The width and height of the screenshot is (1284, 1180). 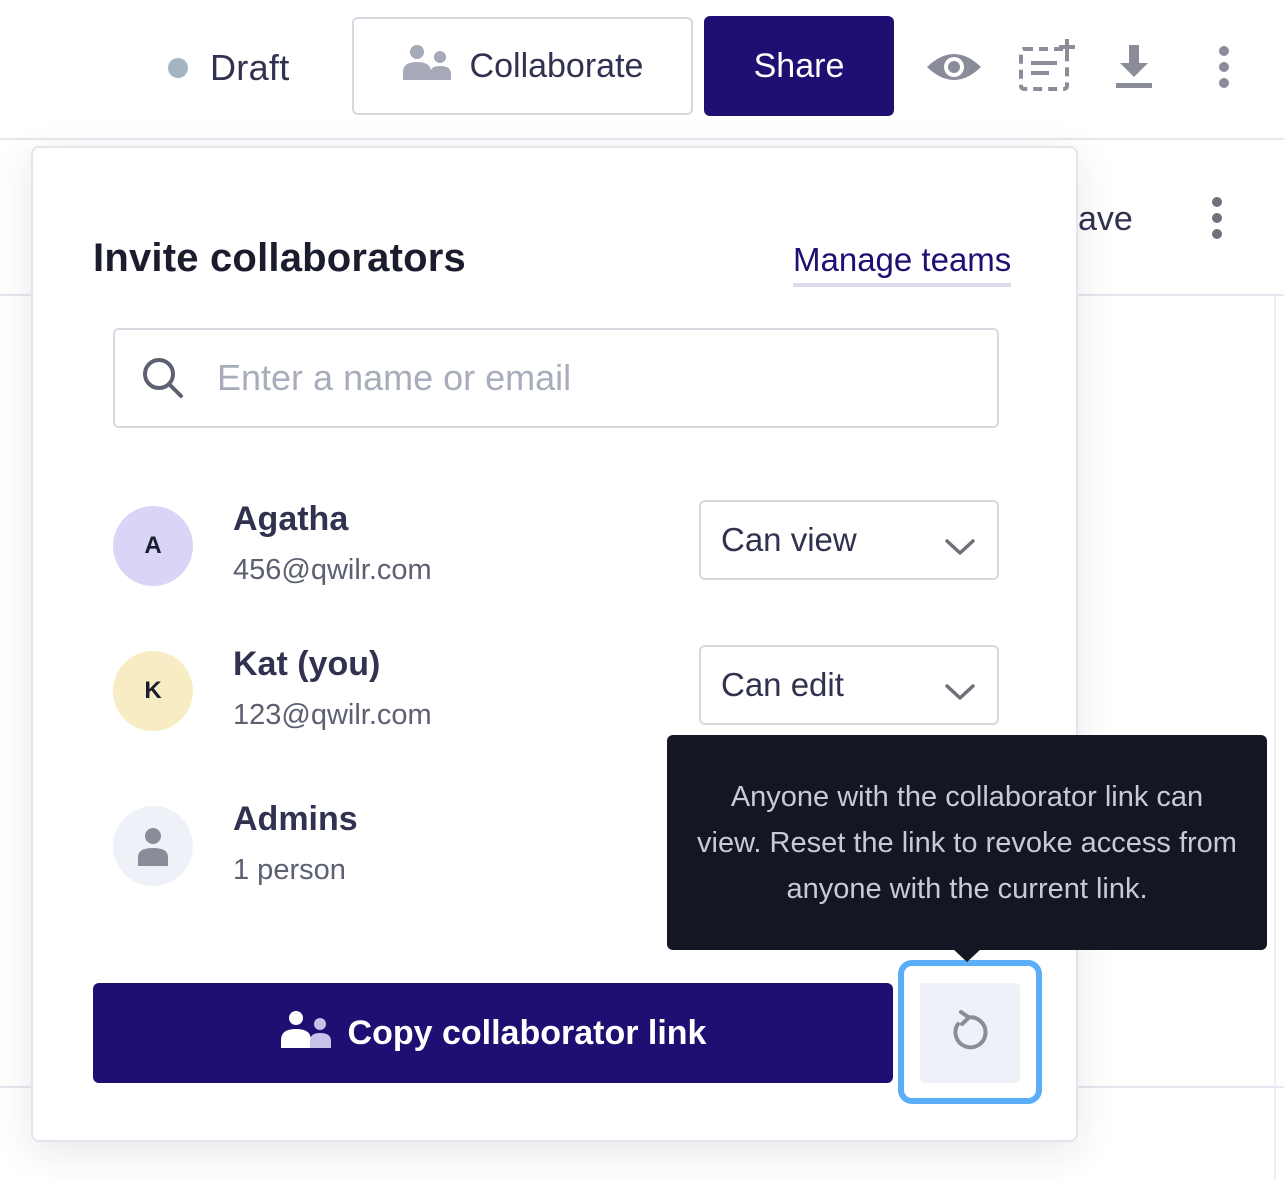 What do you see at coordinates (595, 378) in the screenshot?
I see `search-input` at bounding box center [595, 378].